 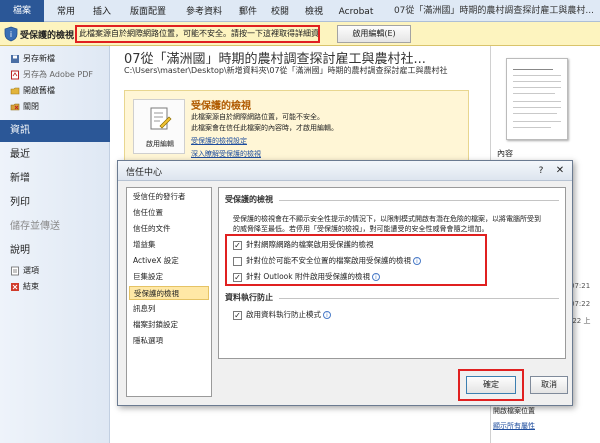 I want to click on dialog-nav-protected-view: 受保護的檢視, so click(x=169, y=293).